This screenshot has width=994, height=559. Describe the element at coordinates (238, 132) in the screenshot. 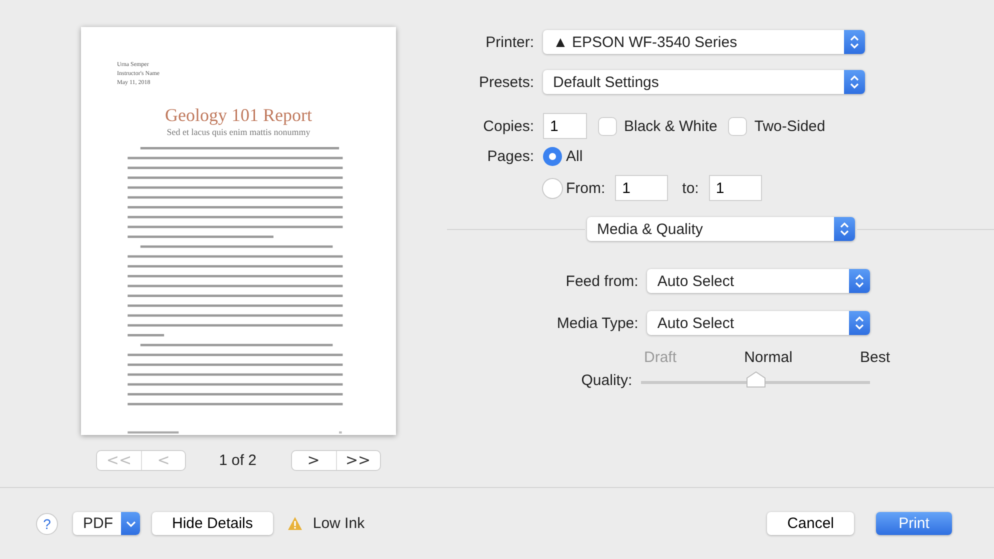

I see `document-subtitle: Sed et lacus quis enim mattis nonummy` at that location.